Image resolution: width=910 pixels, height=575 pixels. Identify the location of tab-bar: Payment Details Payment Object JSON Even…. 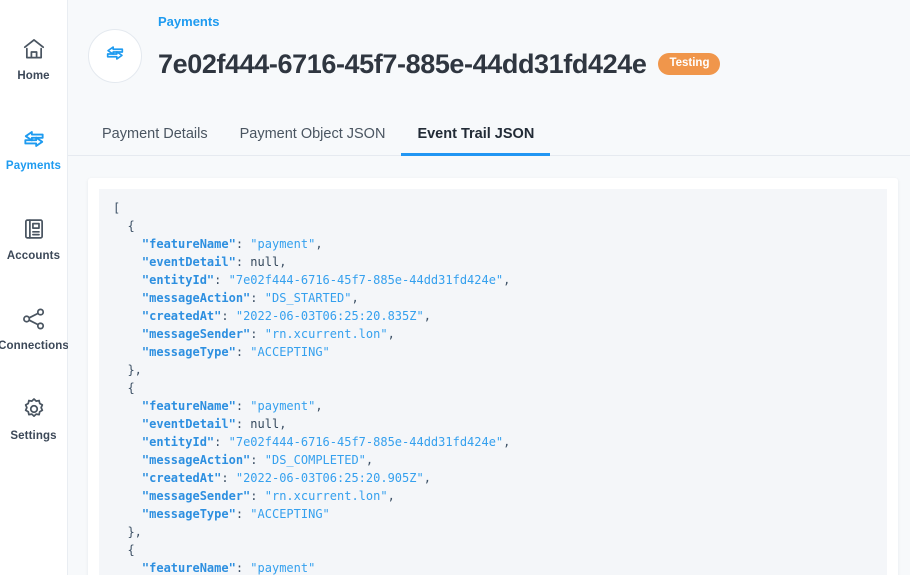
(489, 138).